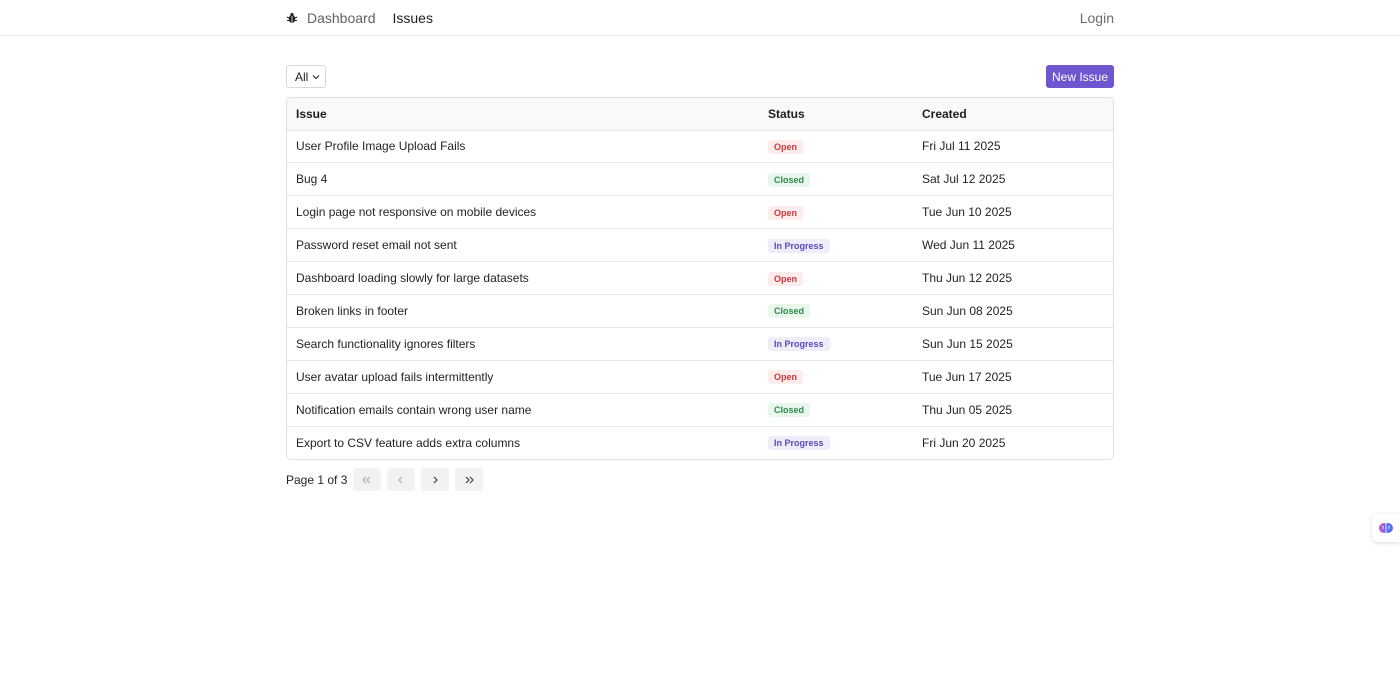 The height and width of the screenshot is (695, 1400). I want to click on chevron-left-icon, so click(400, 479).